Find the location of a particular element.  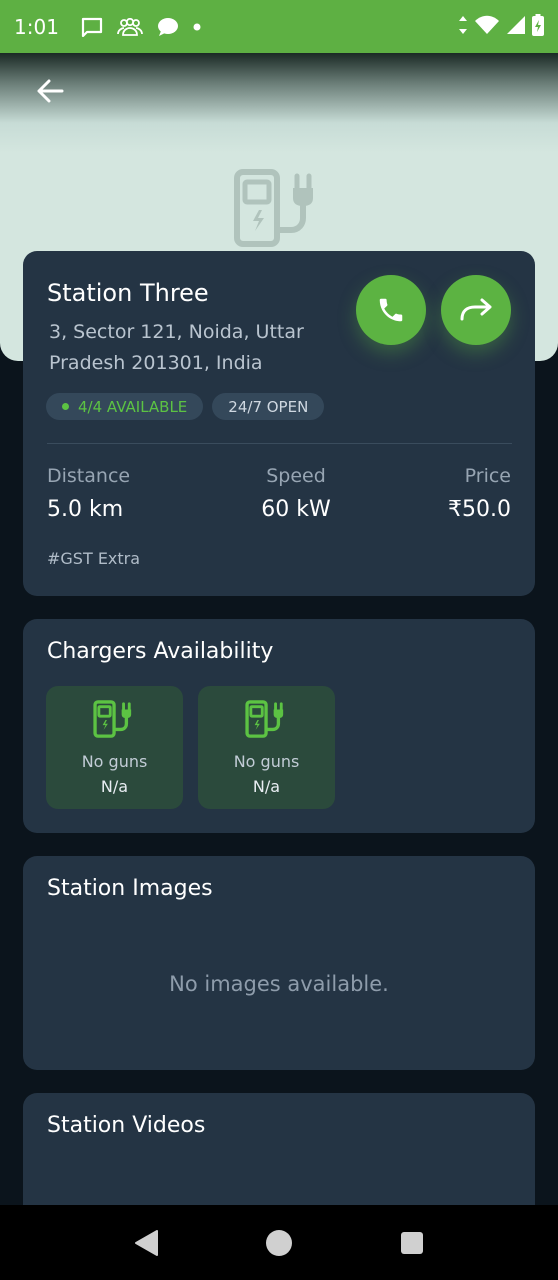

status-right-icons is located at coordinates (501, 26).